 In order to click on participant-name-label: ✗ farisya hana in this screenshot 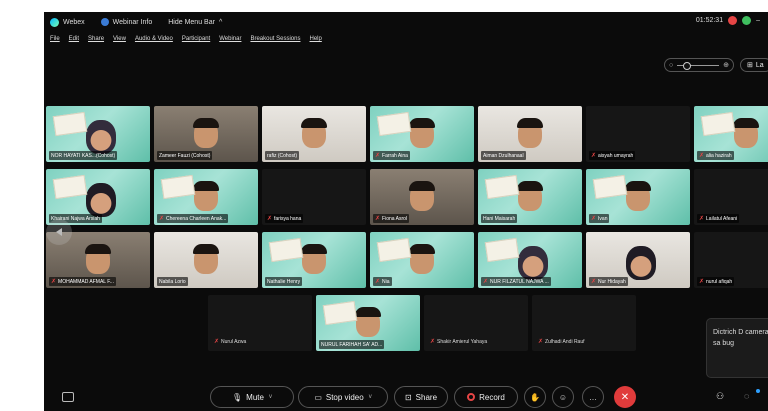, I will do `click(284, 218)`.